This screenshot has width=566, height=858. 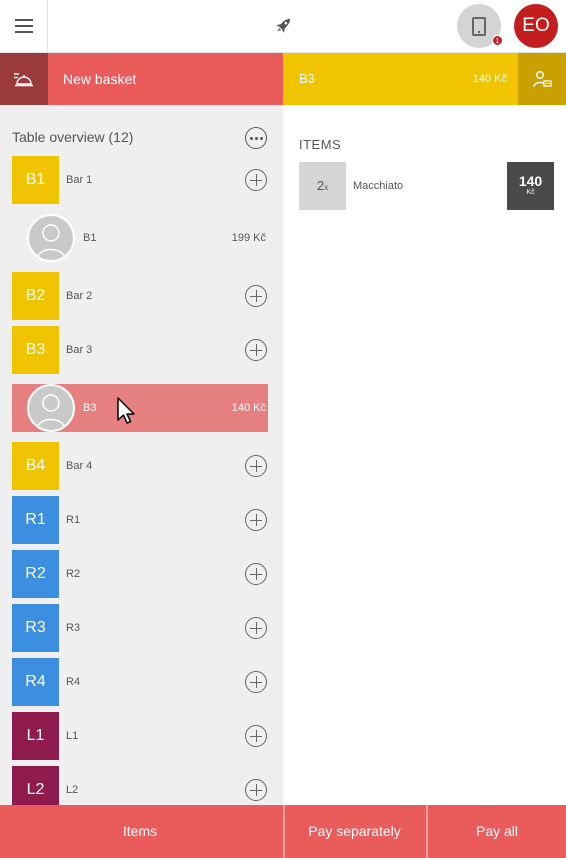 I want to click on tablet-button: 1, so click(x=480, y=26).